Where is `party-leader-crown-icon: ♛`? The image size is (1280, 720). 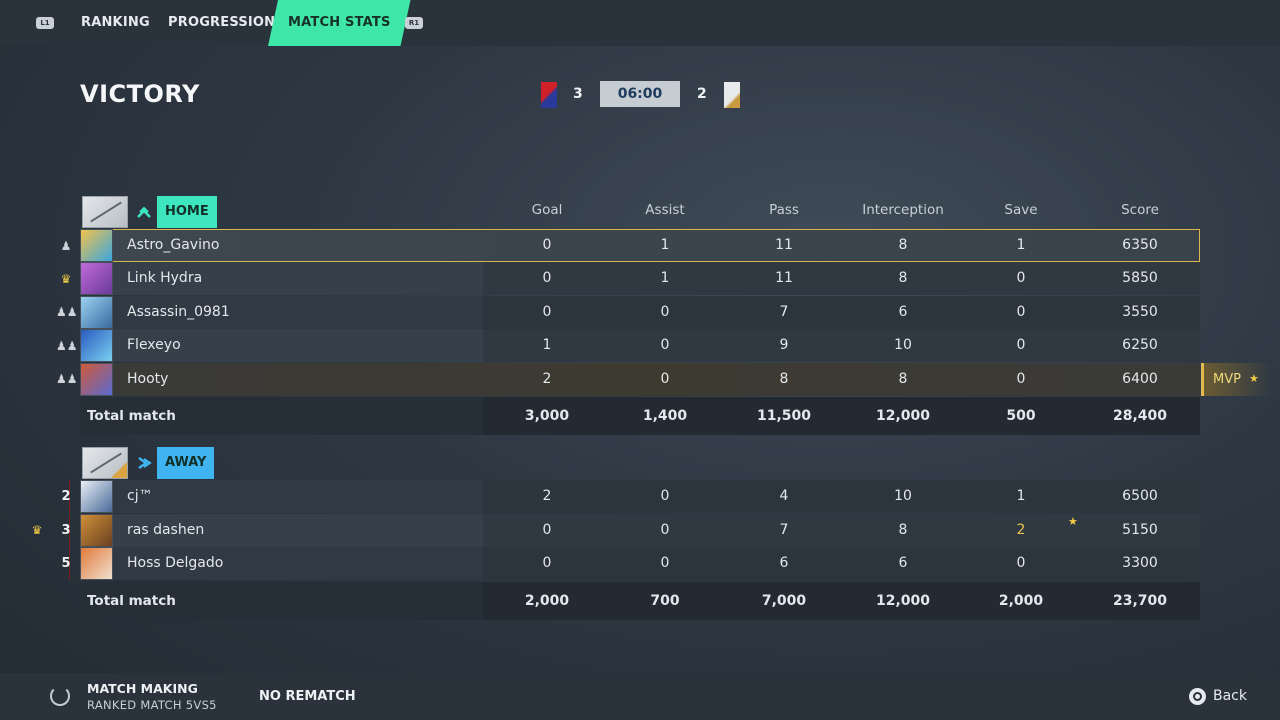 party-leader-crown-icon: ♛ is located at coordinates (37, 530).